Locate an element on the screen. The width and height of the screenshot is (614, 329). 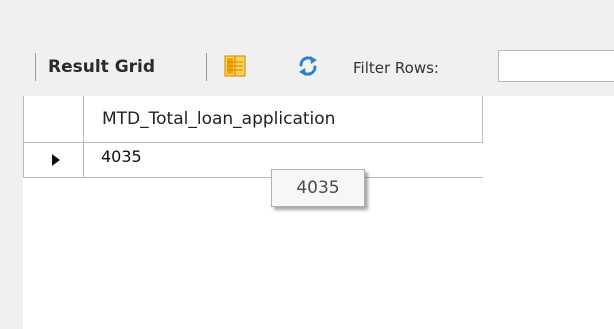
row-pointer-icon is located at coordinates (56, 160).